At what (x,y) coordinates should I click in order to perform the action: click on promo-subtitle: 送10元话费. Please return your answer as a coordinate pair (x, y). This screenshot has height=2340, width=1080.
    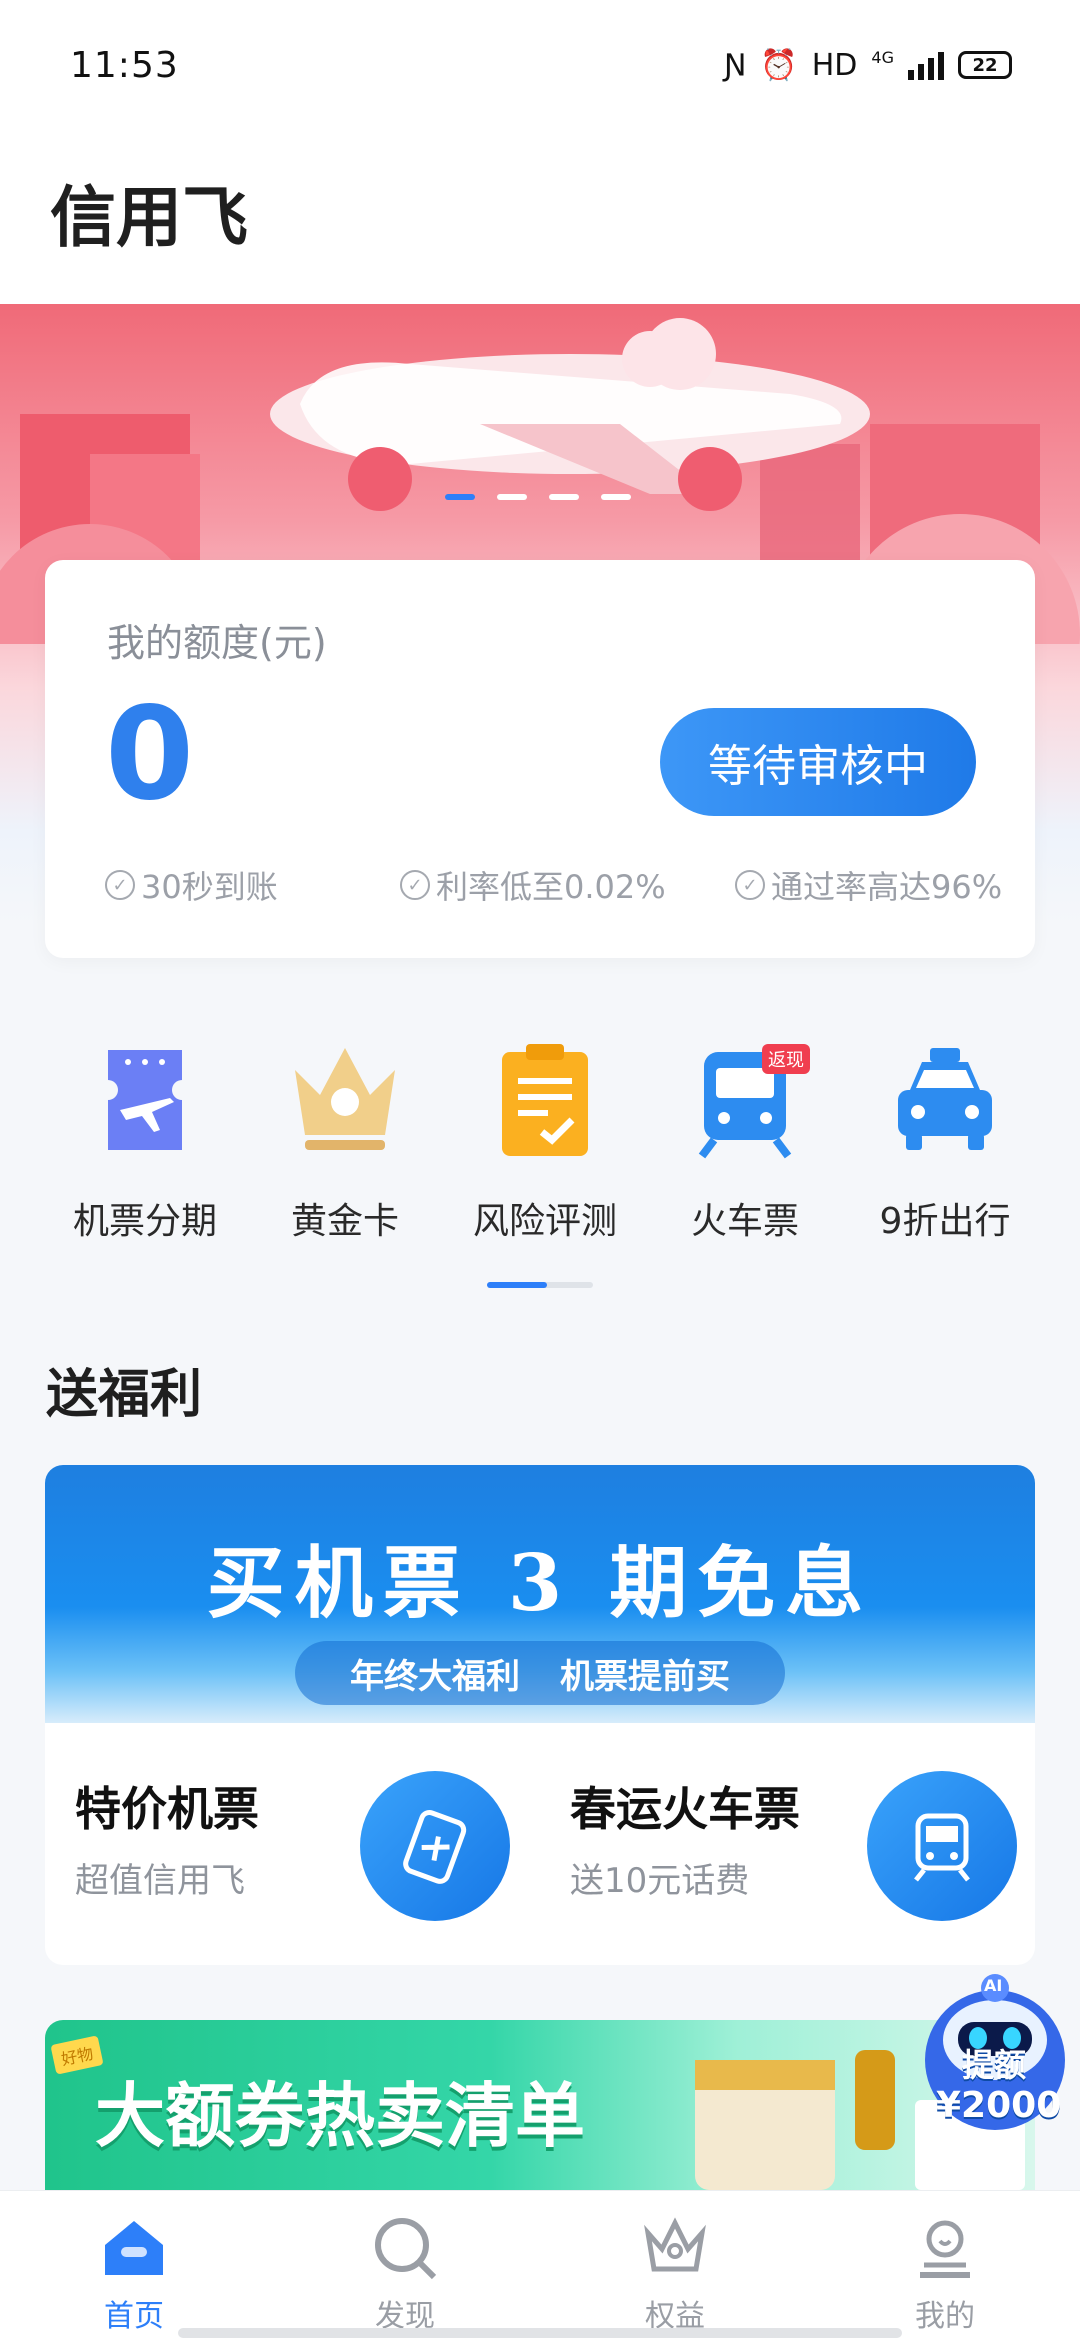
    Looking at the image, I should click on (660, 1881).